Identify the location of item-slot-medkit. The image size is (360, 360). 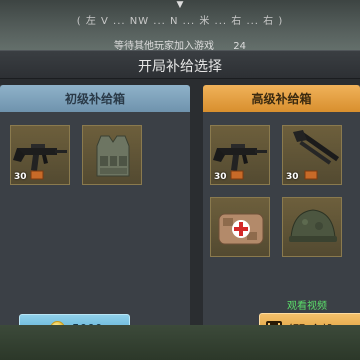
(240, 227).